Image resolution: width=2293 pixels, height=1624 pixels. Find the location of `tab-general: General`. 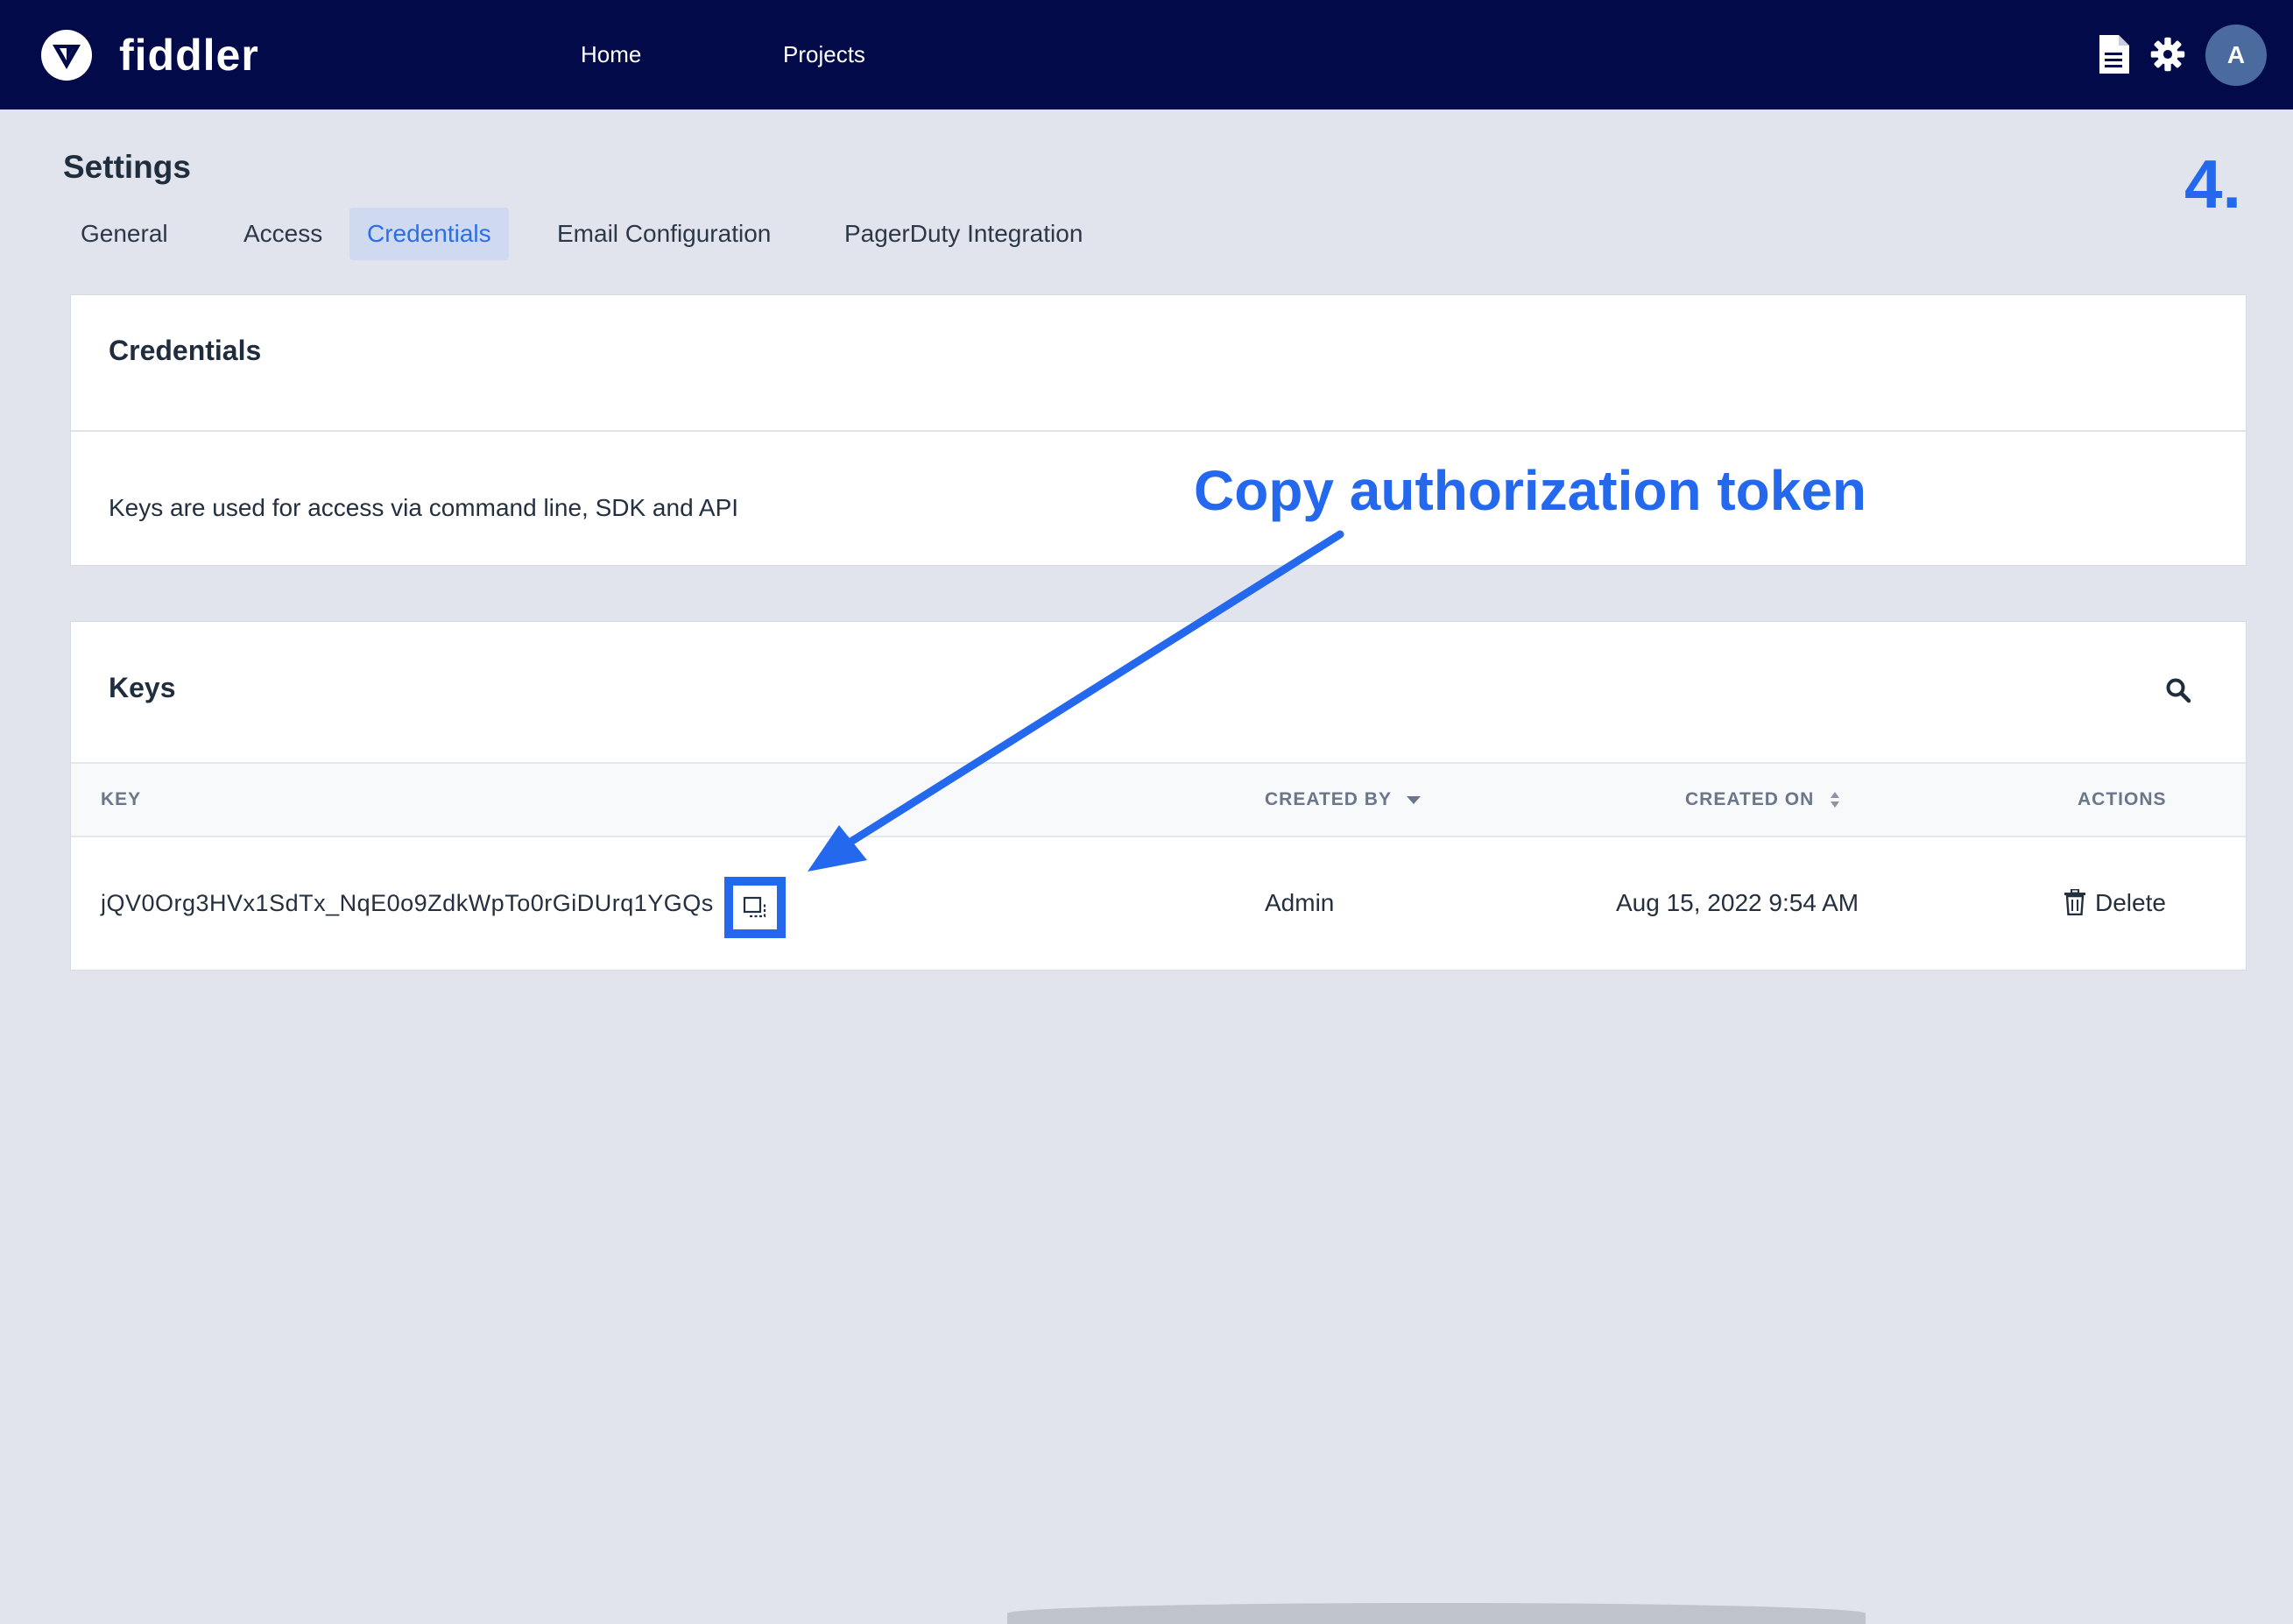

tab-general: General is located at coordinates (124, 234).